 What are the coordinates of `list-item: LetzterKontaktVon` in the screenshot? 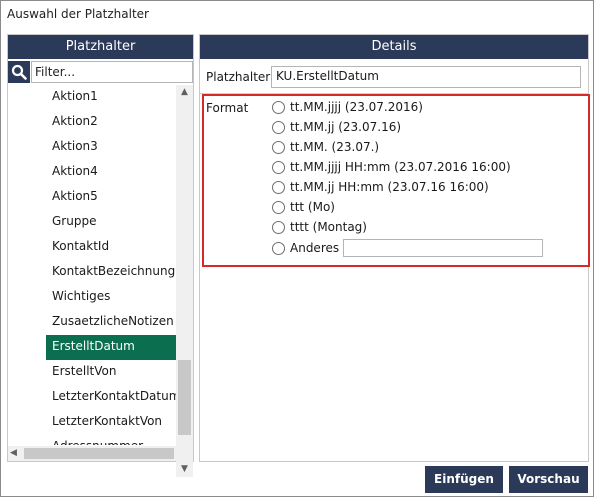 It's located at (111, 422).